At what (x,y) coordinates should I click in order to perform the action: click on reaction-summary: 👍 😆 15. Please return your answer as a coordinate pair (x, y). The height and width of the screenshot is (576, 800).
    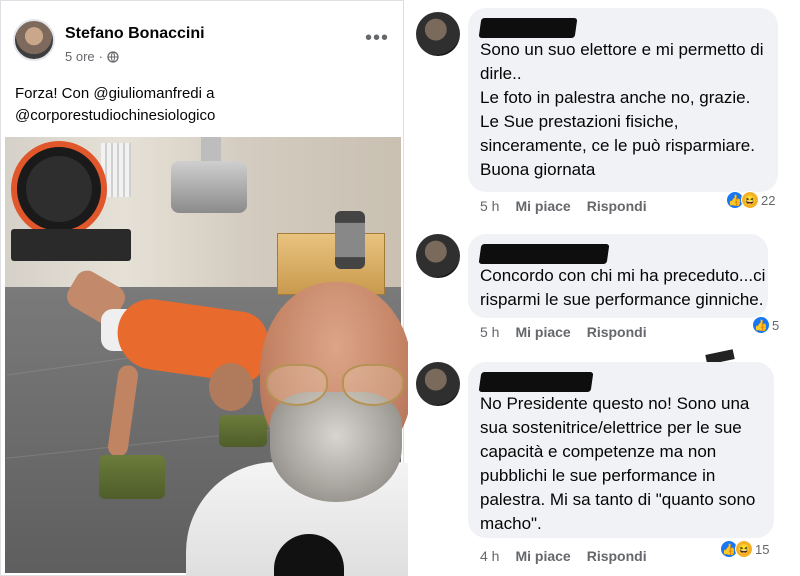
    Looking at the image, I should click on (744, 549).